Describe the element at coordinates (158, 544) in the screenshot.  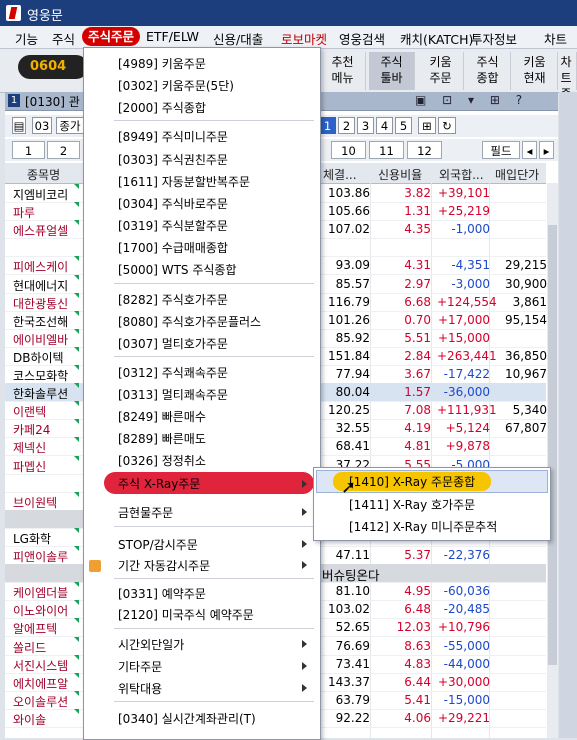
I see `menu-item: STOP/감시주문` at that location.